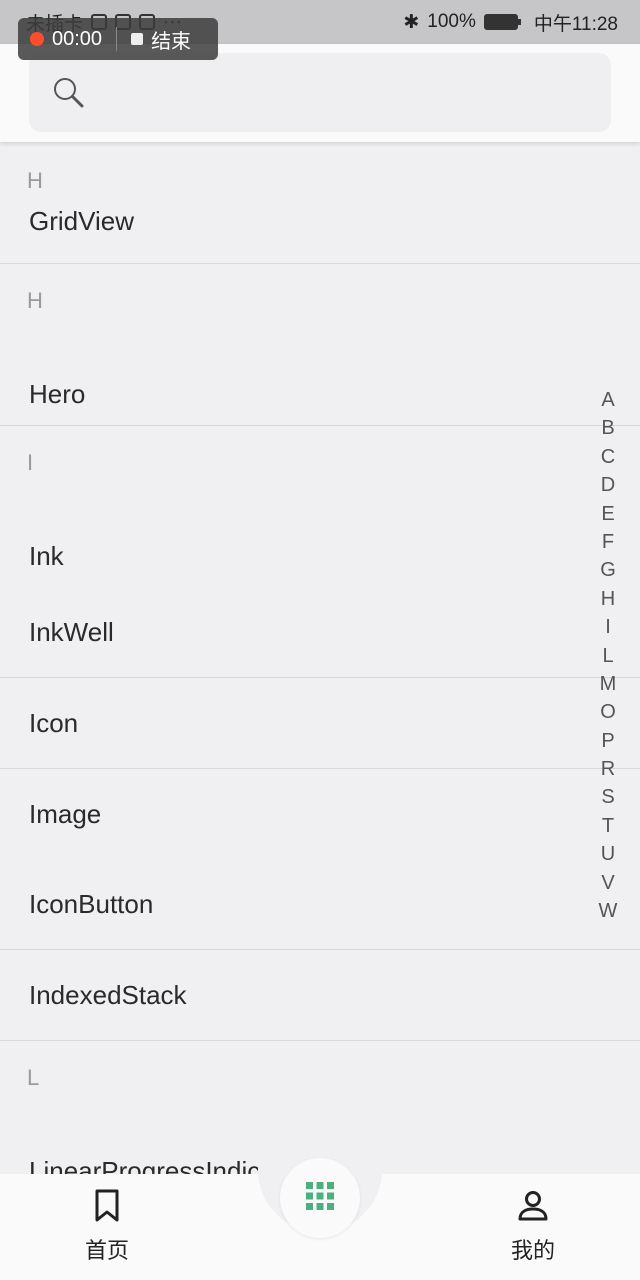 The width and height of the screenshot is (640, 1280). I want to click on index-letter: M, so click(608, 684).